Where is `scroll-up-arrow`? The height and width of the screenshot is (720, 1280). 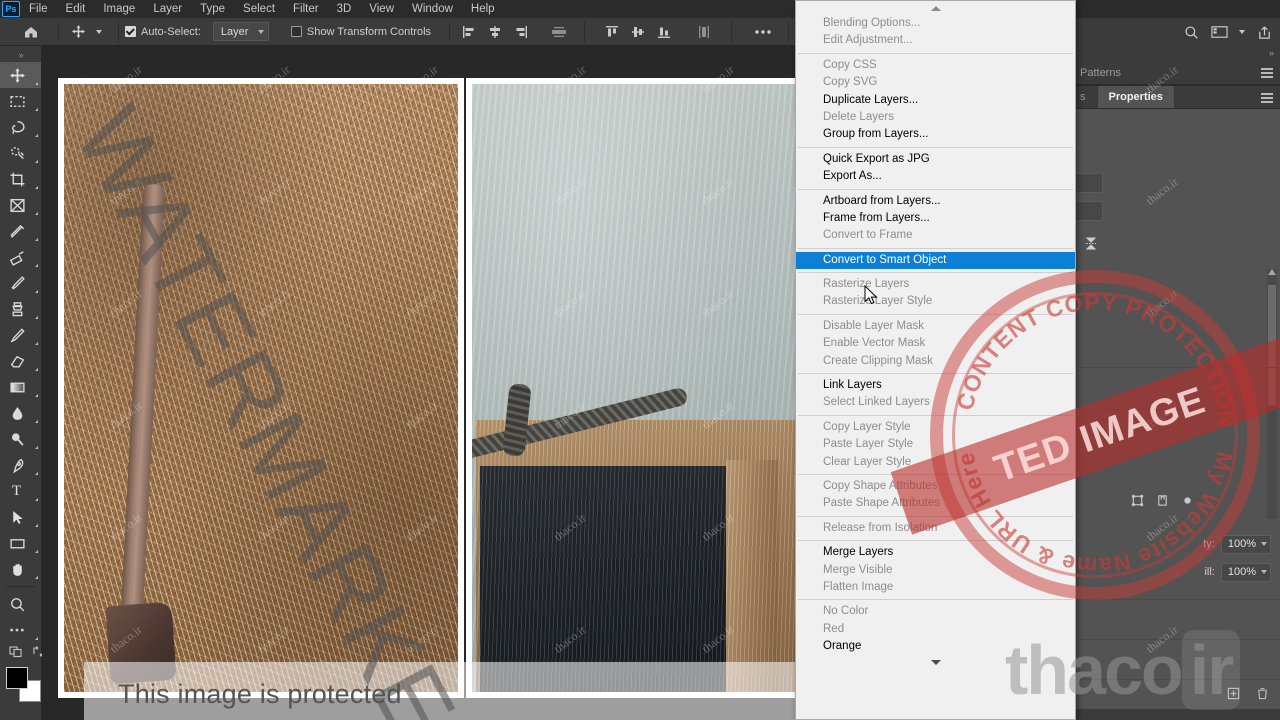 scroll-up-arrow is located at coordinates (935, 8).